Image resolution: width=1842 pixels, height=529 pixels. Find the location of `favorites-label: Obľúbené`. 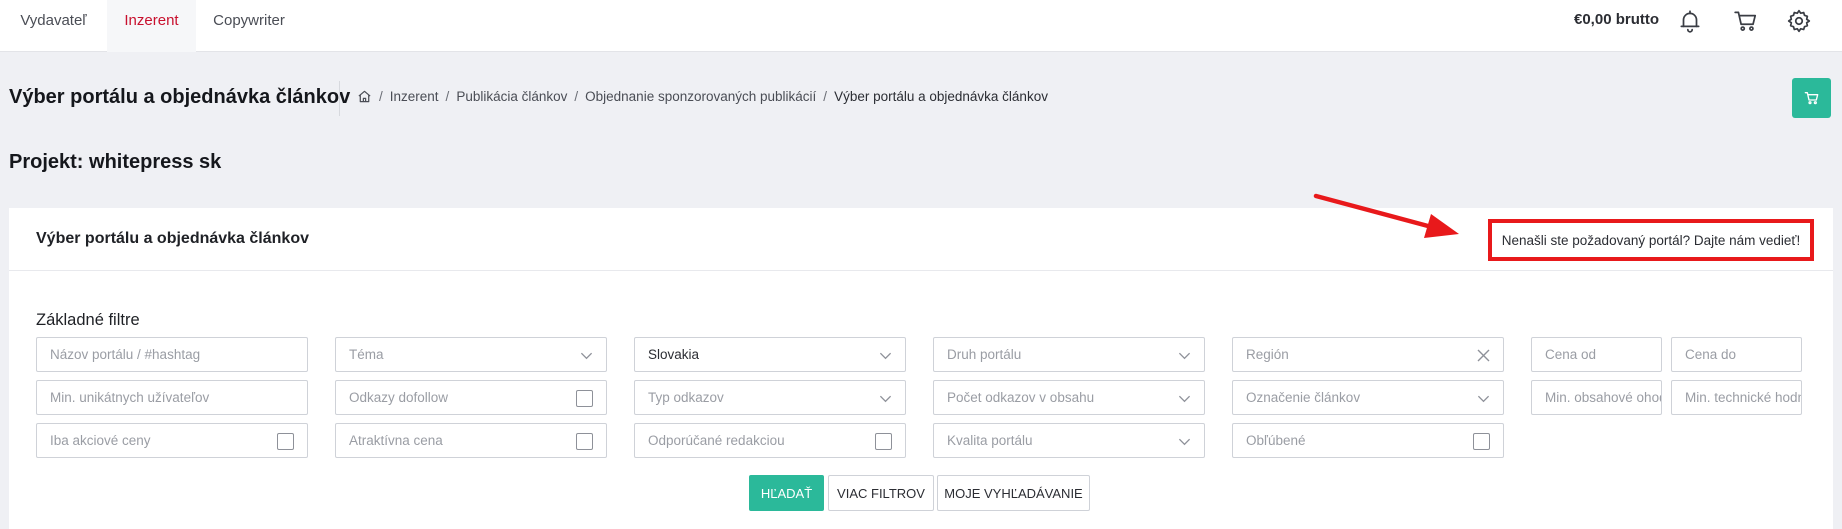

favorites-label: Obľúbené is located at coordinates (1276, 440).